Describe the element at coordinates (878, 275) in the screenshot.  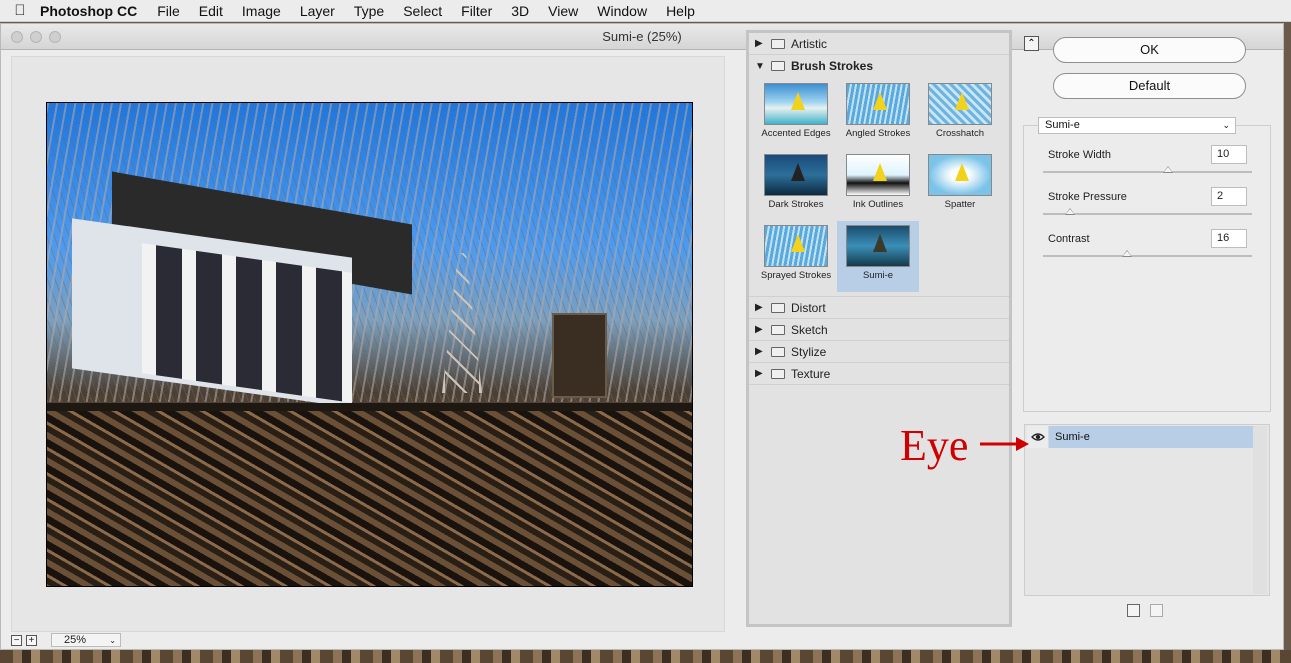
I see `thumbnail-label: Sumi-e` at that location.